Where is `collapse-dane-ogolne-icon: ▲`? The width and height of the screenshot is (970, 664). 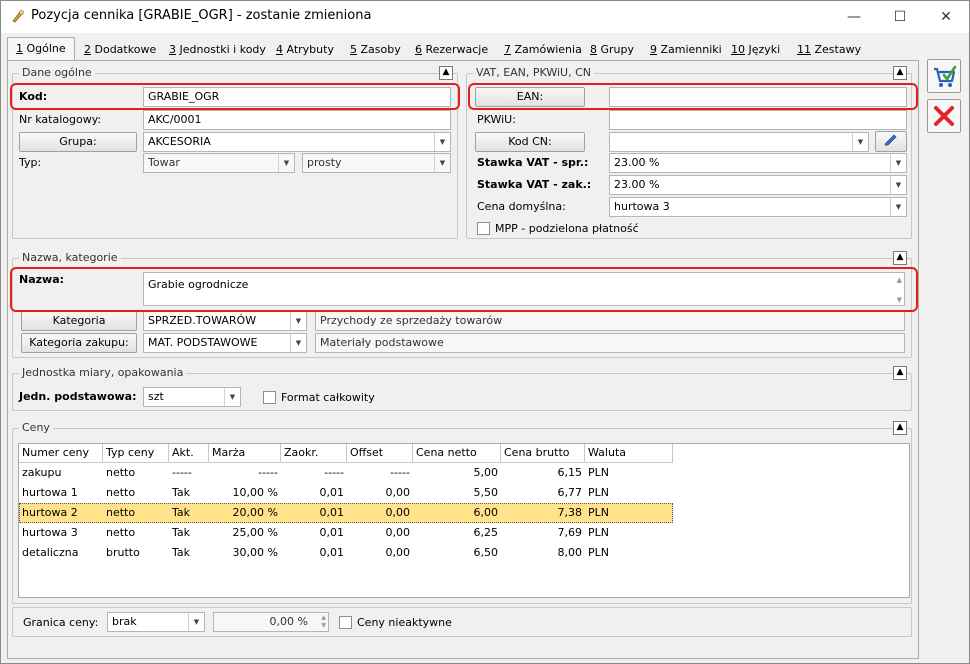 collapse-dane-ogolne-icon: ▲ is located at coordinates (446, 73).